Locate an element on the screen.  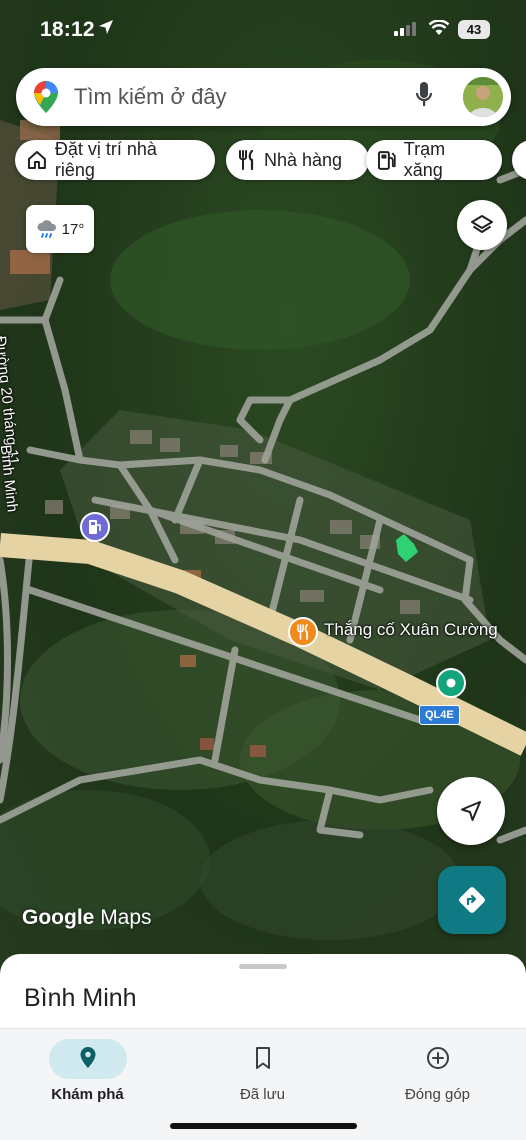
battery-indicator: 43 is located at coordinates (474, 29).